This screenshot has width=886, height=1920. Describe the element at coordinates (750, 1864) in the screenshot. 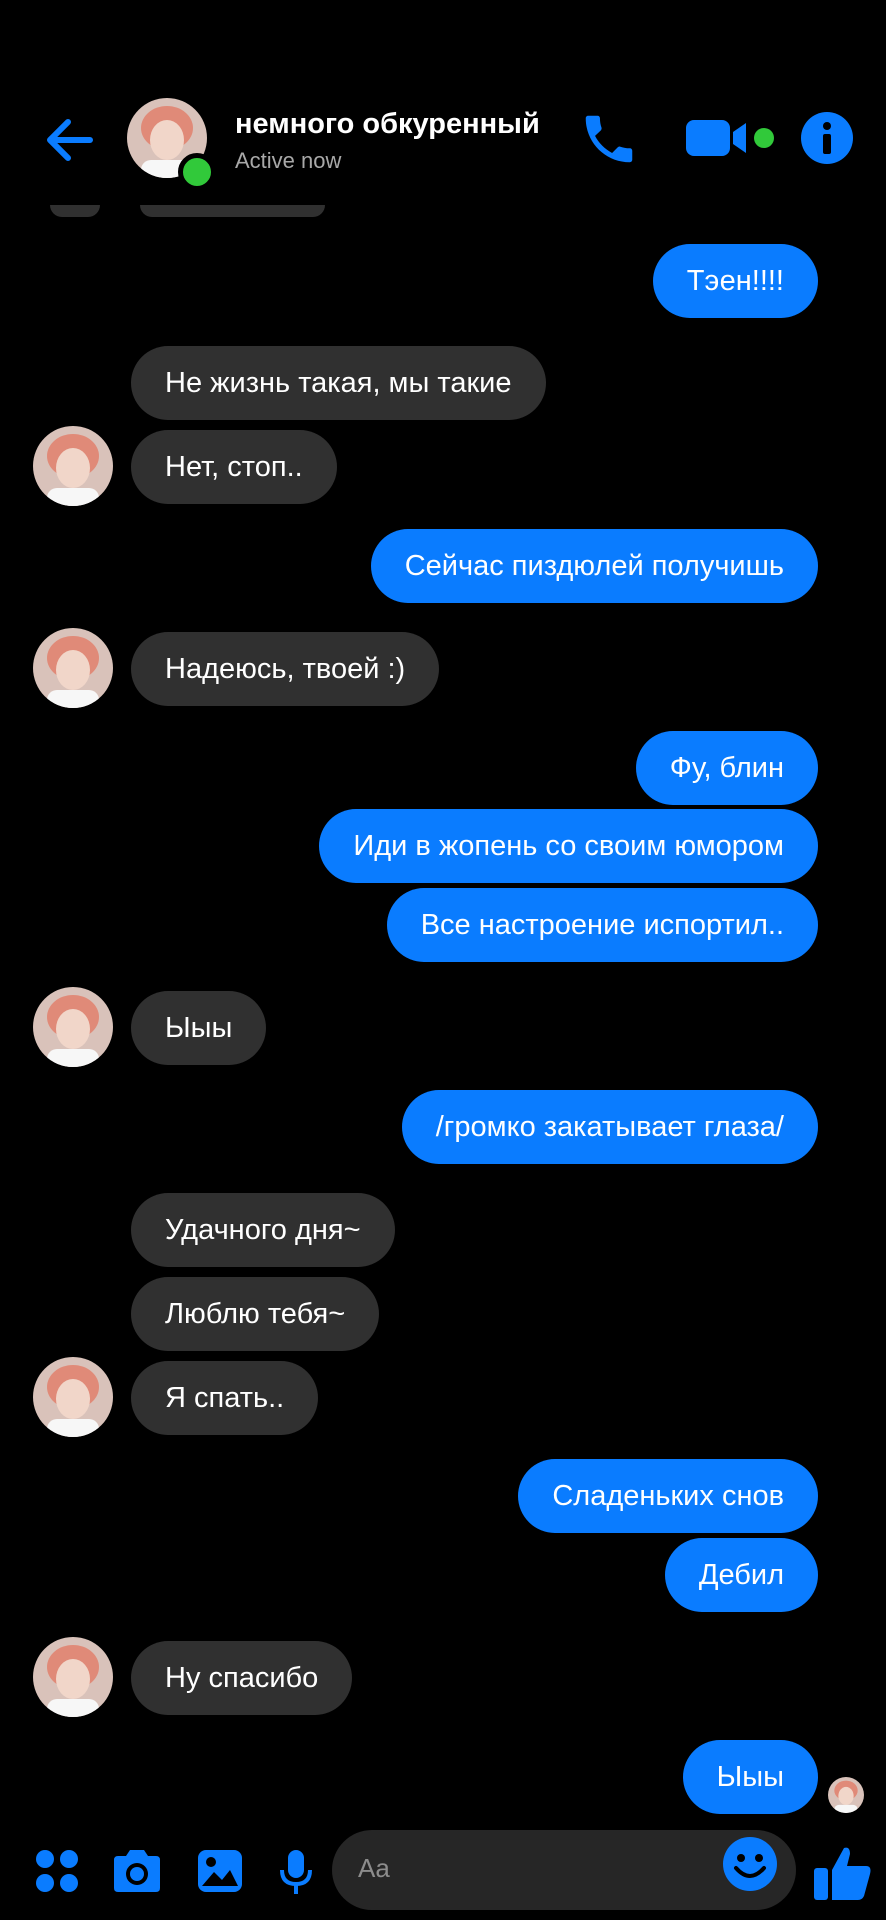

I see `emoji-icon` at that location.